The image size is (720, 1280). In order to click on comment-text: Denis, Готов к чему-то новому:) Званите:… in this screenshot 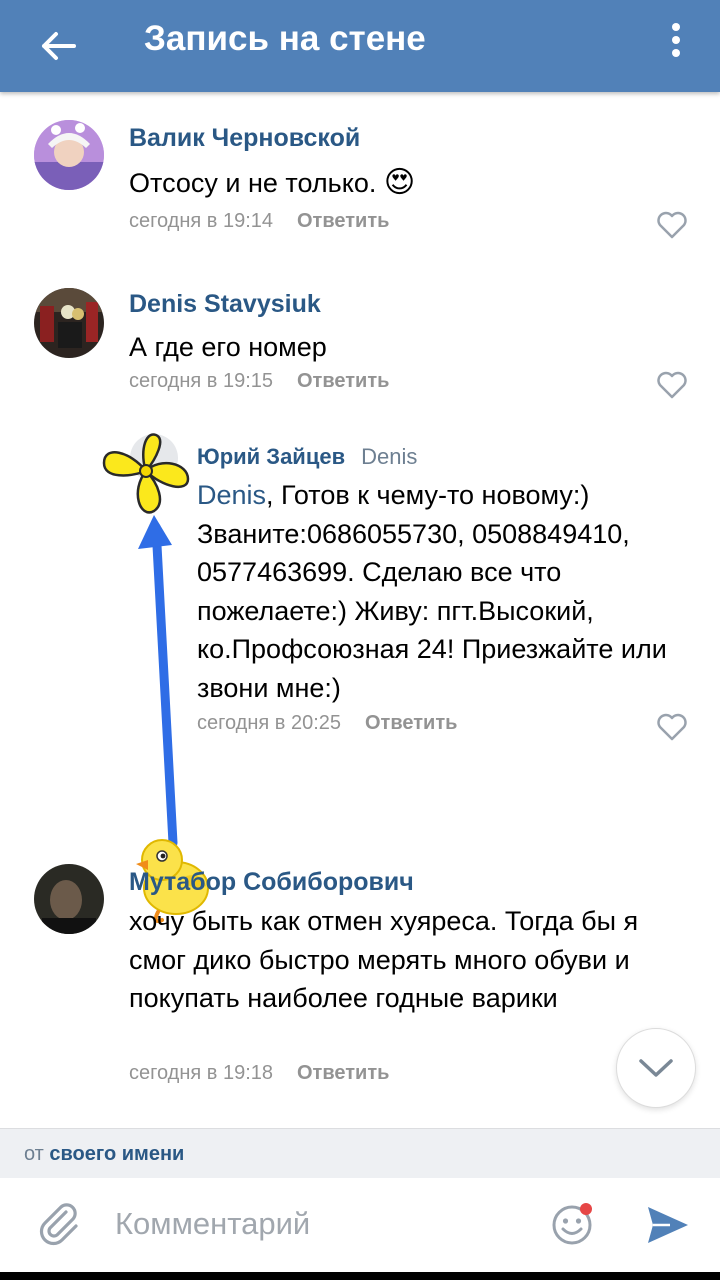, I will do `click(437, 591)`.